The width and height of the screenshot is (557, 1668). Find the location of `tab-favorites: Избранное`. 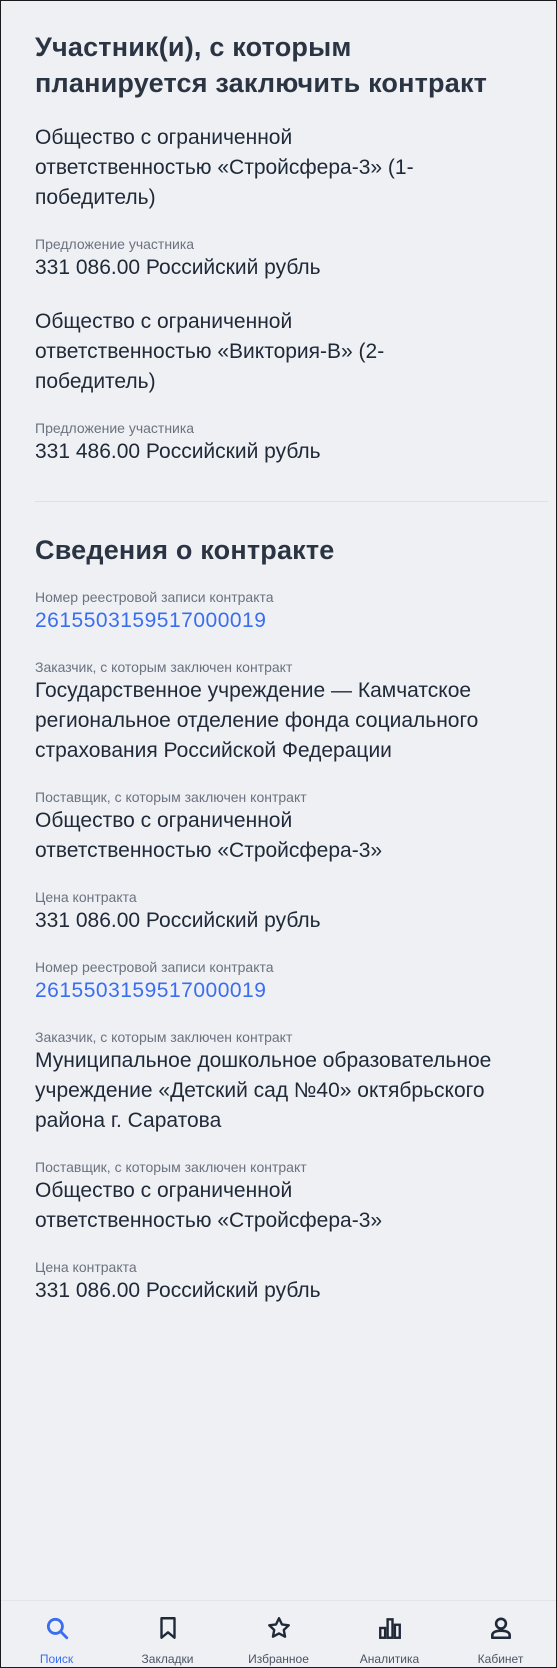

tab-favorites: Избранное is located at coordinates (279, 1633).